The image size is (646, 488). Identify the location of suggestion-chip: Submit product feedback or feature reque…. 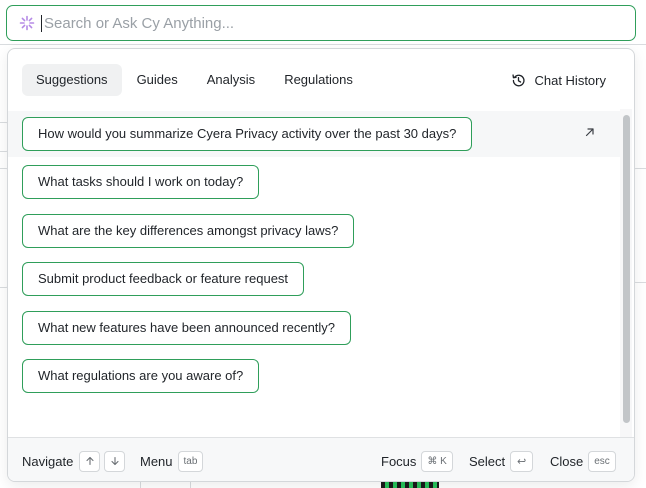
(163, 279).